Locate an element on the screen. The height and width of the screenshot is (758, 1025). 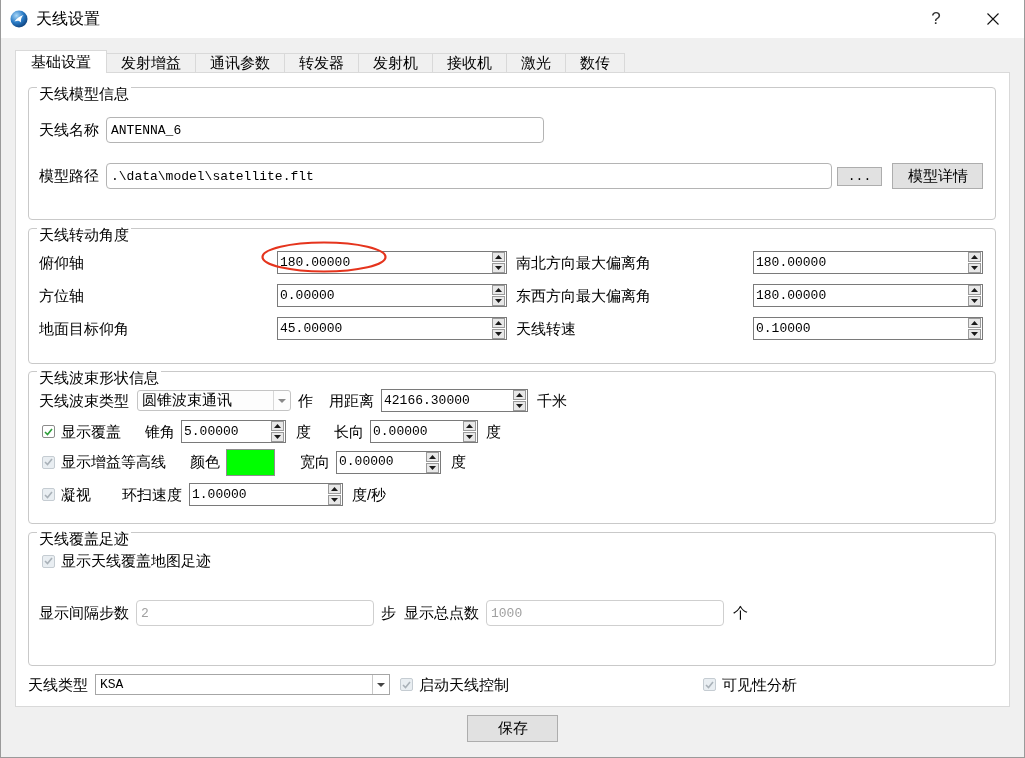
save-button: 保存 is located at coordinates (512, 728).